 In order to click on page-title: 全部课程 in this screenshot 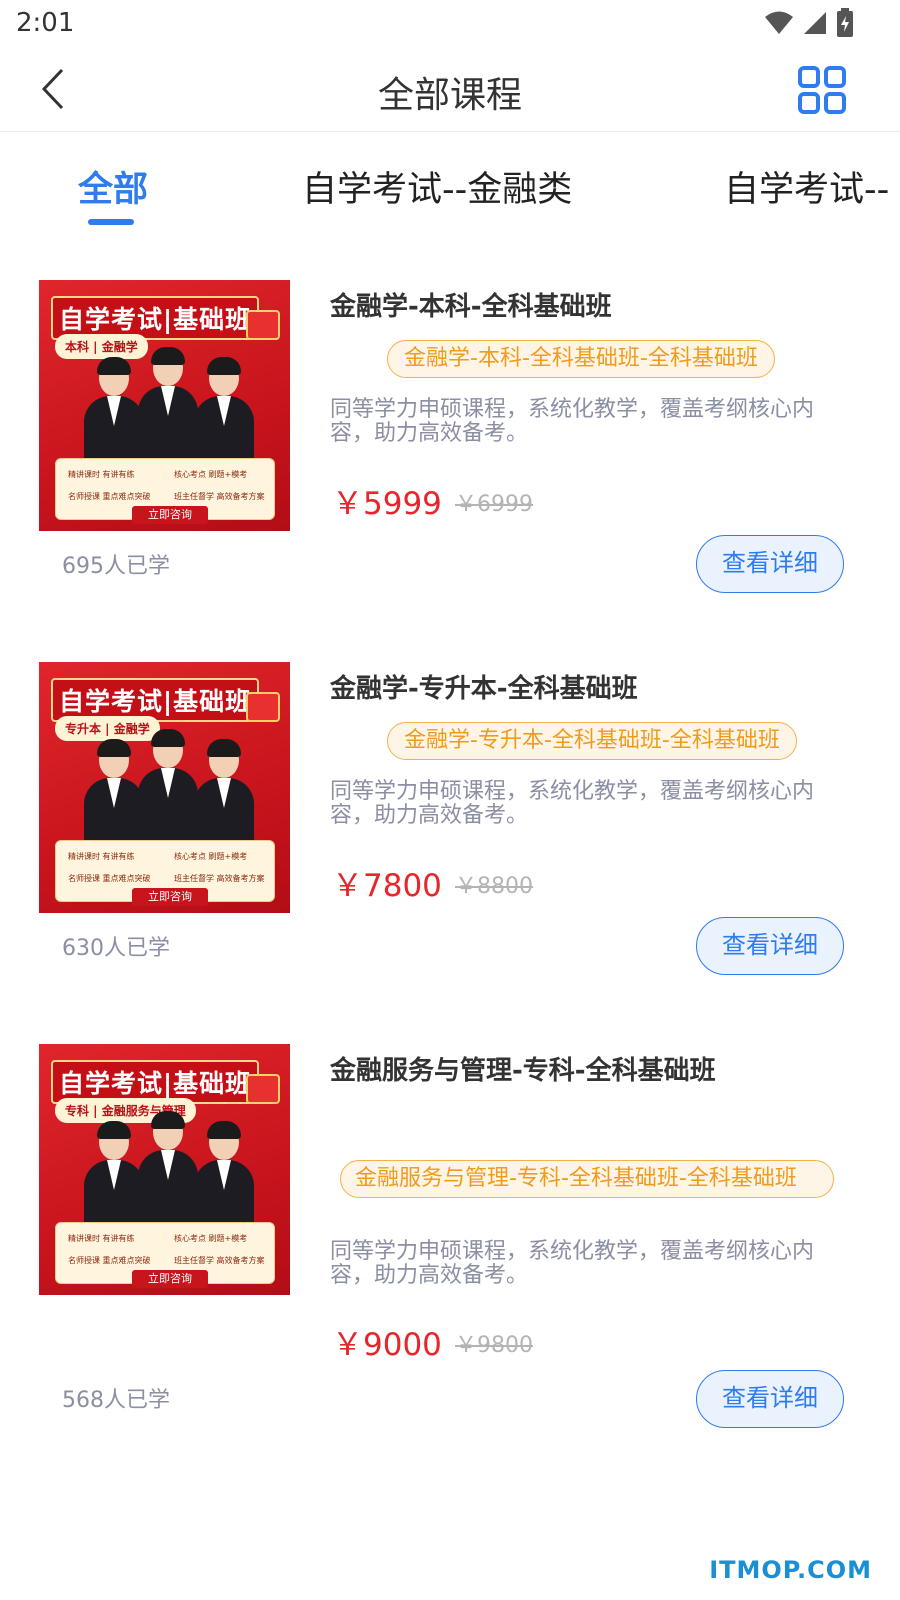, I will do `click(449, 95)`.